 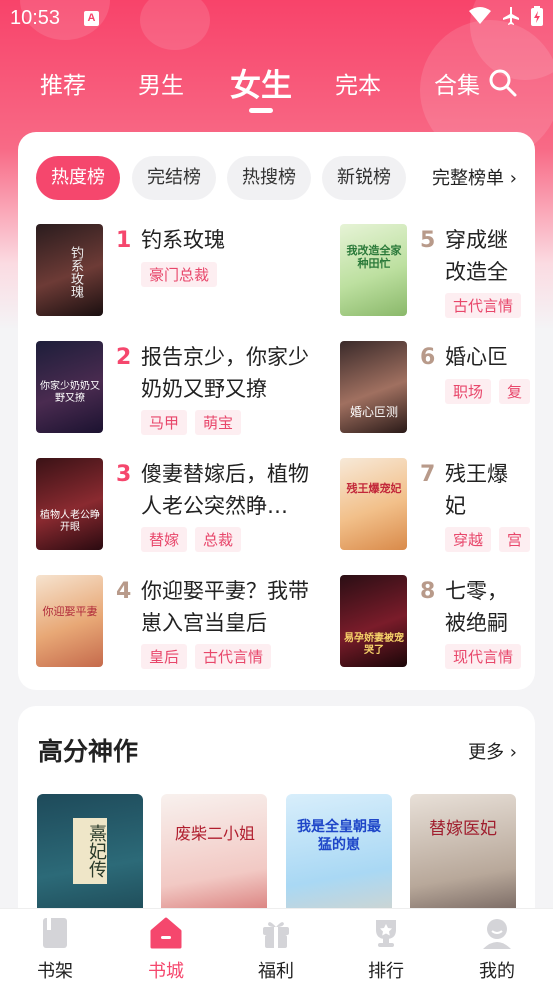 I want to click on nav-profile: 我的, so click(x=497, y=950).